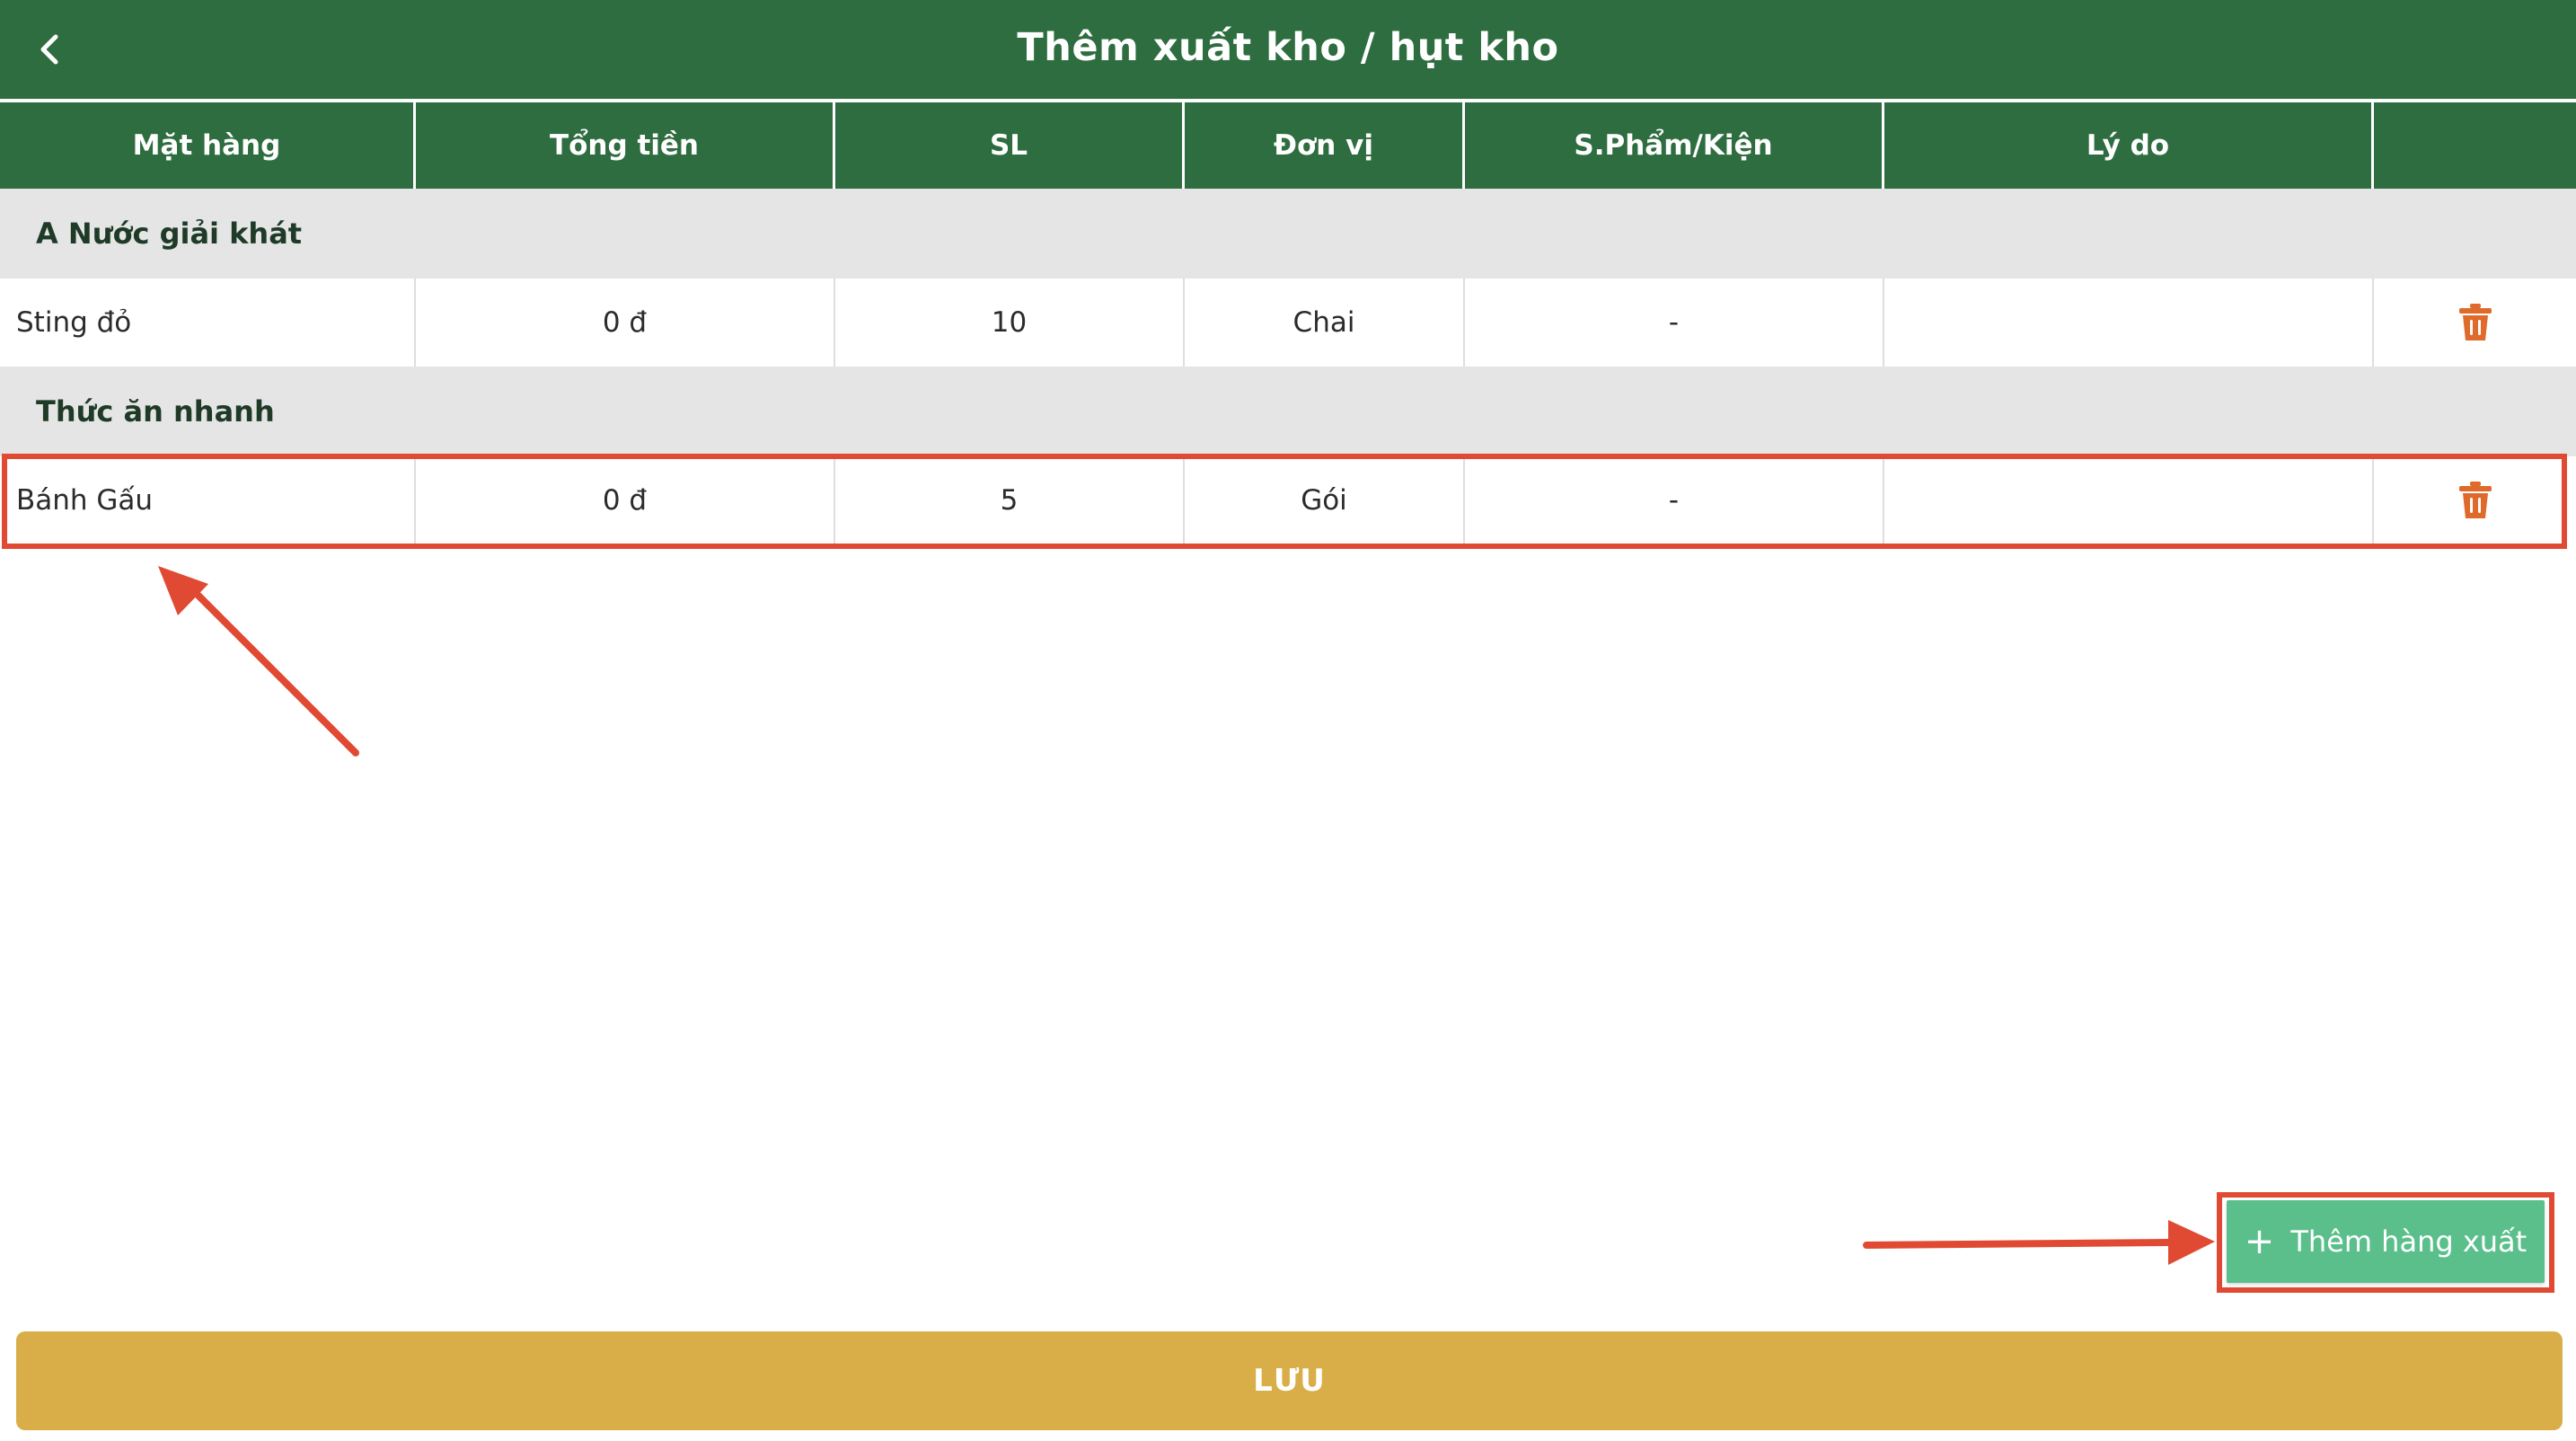 The image size is (2576, 1441). I want to click on page-title: Thêm xuất kho / hụt kho, so click(1288, 47).